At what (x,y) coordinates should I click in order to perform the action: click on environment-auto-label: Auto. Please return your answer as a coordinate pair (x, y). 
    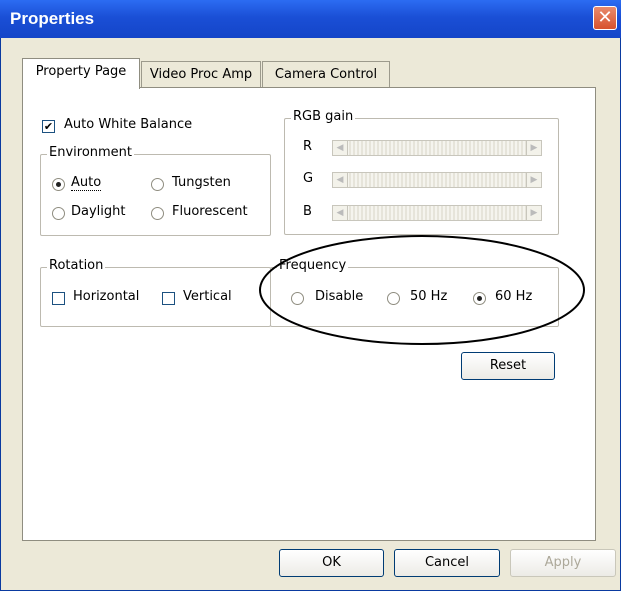
    Looking at the image, I should click on (86, 183).